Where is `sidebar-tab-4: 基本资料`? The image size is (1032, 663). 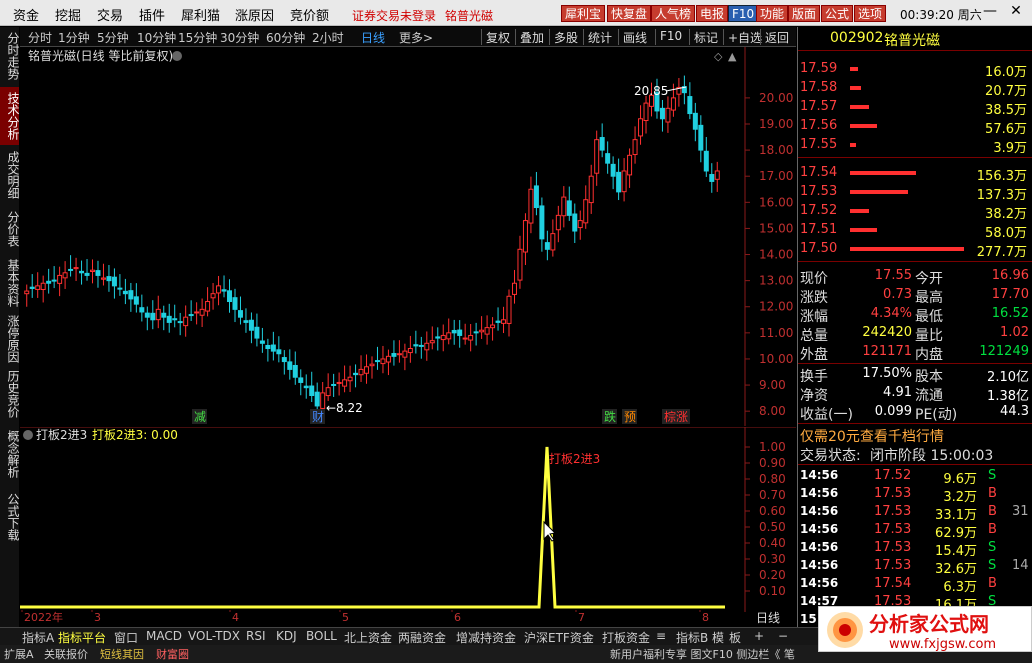 sidebar-tab-4: 基本资料 is located at coordinates (10, 283).